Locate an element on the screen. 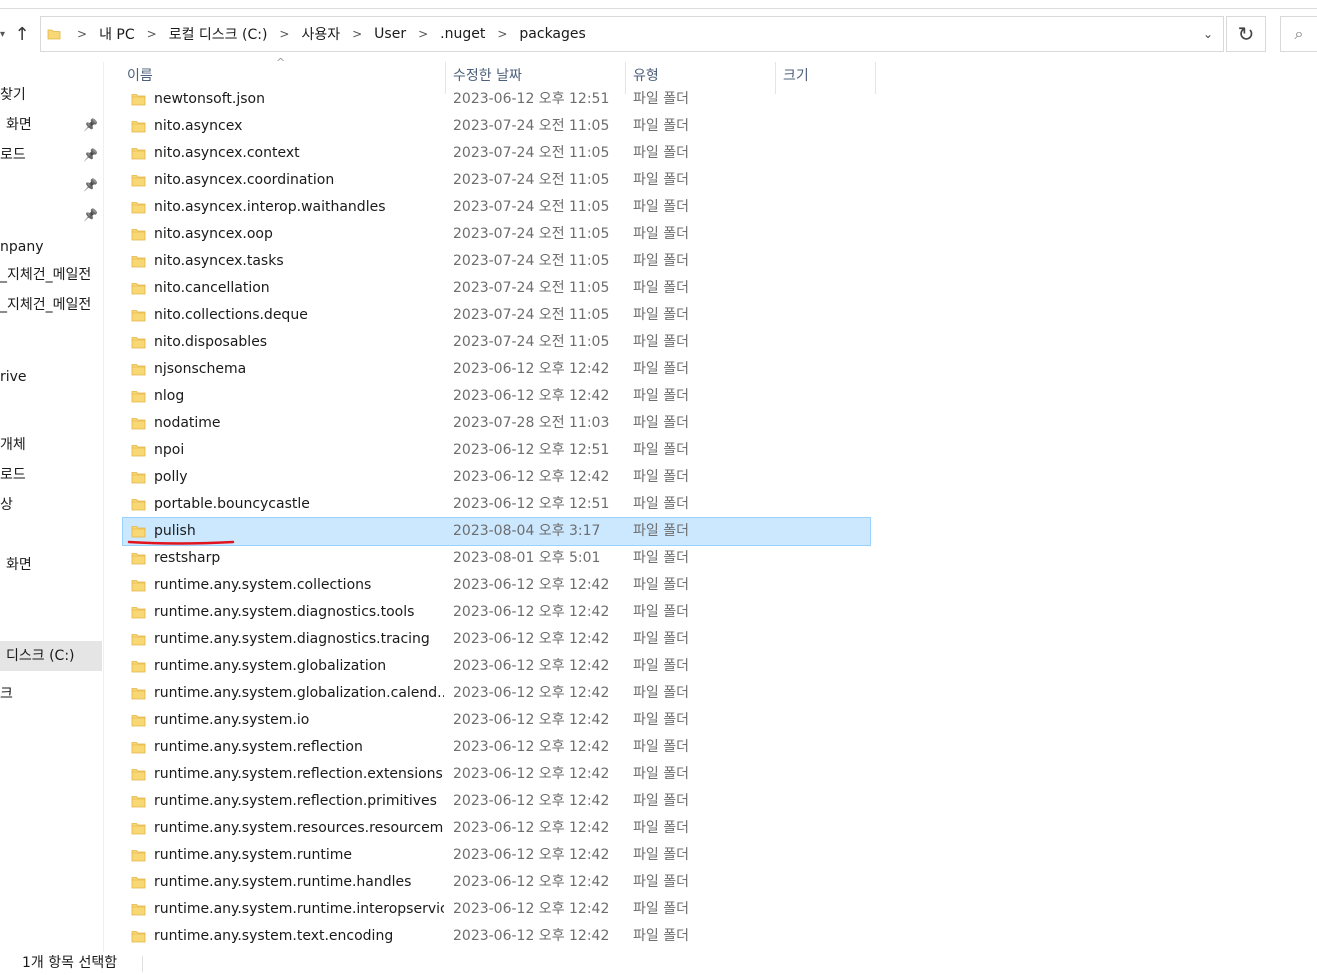 This screenshot has height=975, width=1317. sidebar-item: 찾기 is located at coordinates (51, 95).